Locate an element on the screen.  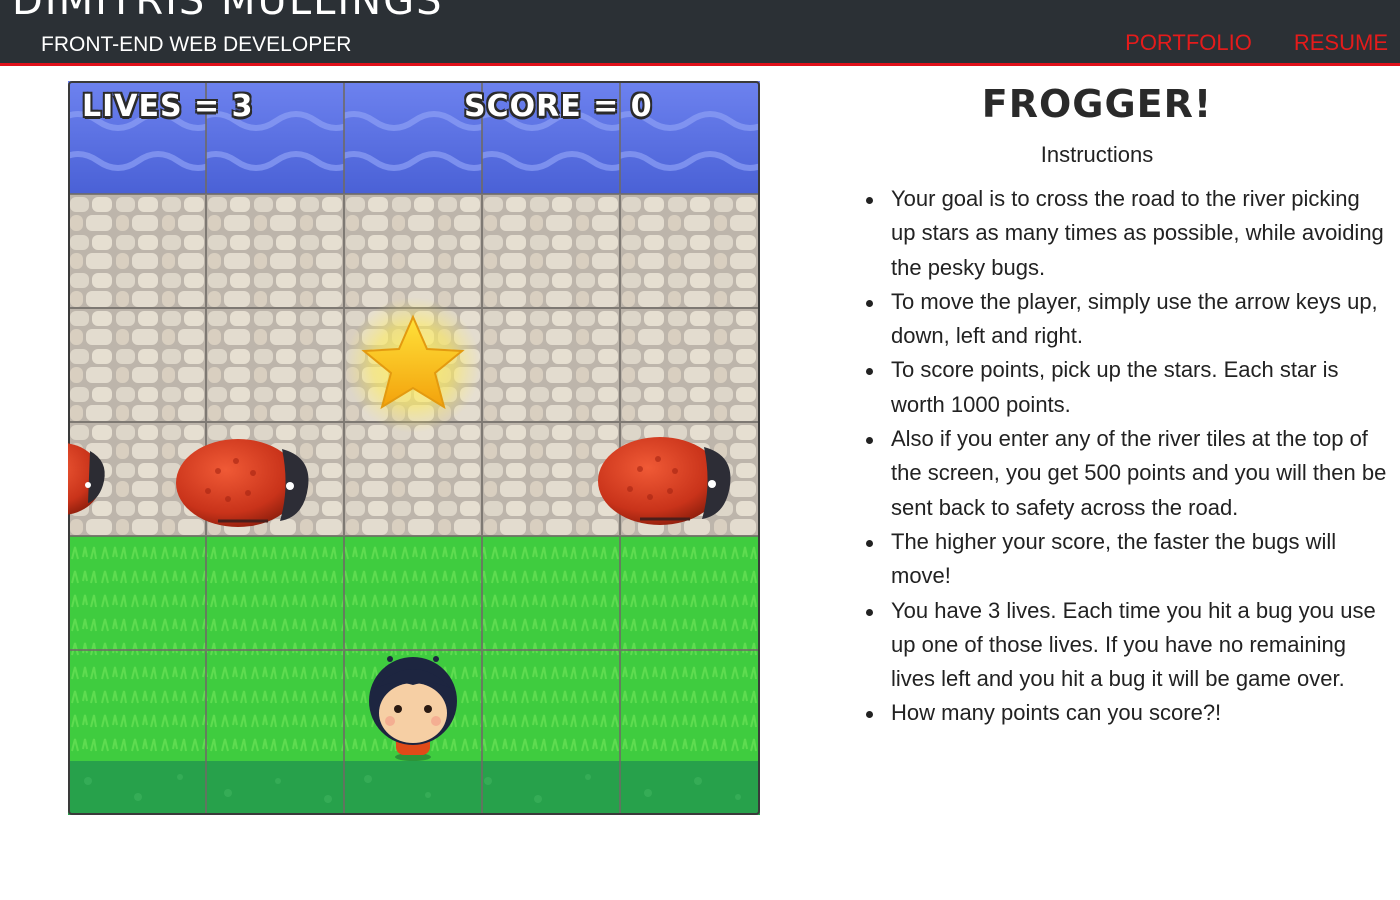
site-name: DIMITRIS MULLINGS is located at coordinates (228, 12).